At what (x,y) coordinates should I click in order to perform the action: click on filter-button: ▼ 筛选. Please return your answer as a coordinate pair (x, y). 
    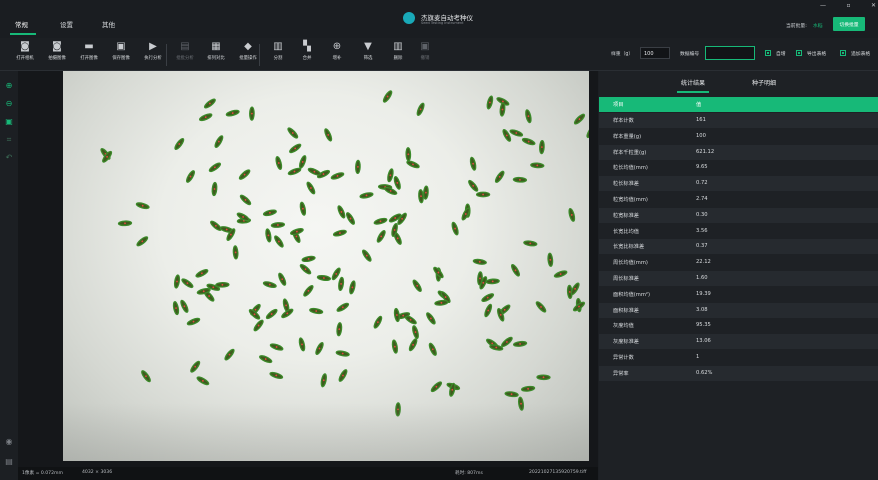
    Looking at the image, I should click on (368, 51).